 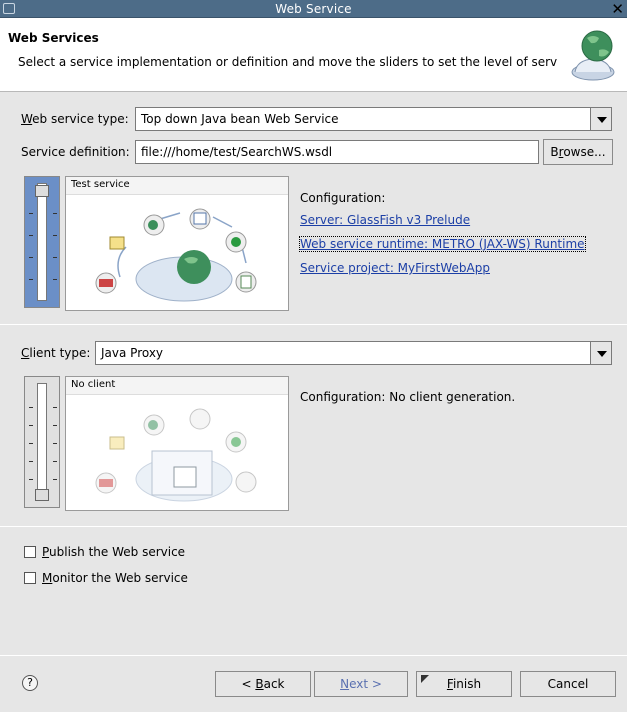 I want to click on monitor-checkbox, so click(x=30, y=578).